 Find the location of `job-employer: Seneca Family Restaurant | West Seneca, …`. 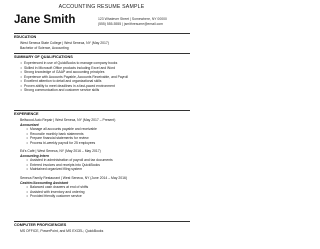

job-employer: Seneca Family Restaurant | West Seneca, … is located at coordinates (74, 178).